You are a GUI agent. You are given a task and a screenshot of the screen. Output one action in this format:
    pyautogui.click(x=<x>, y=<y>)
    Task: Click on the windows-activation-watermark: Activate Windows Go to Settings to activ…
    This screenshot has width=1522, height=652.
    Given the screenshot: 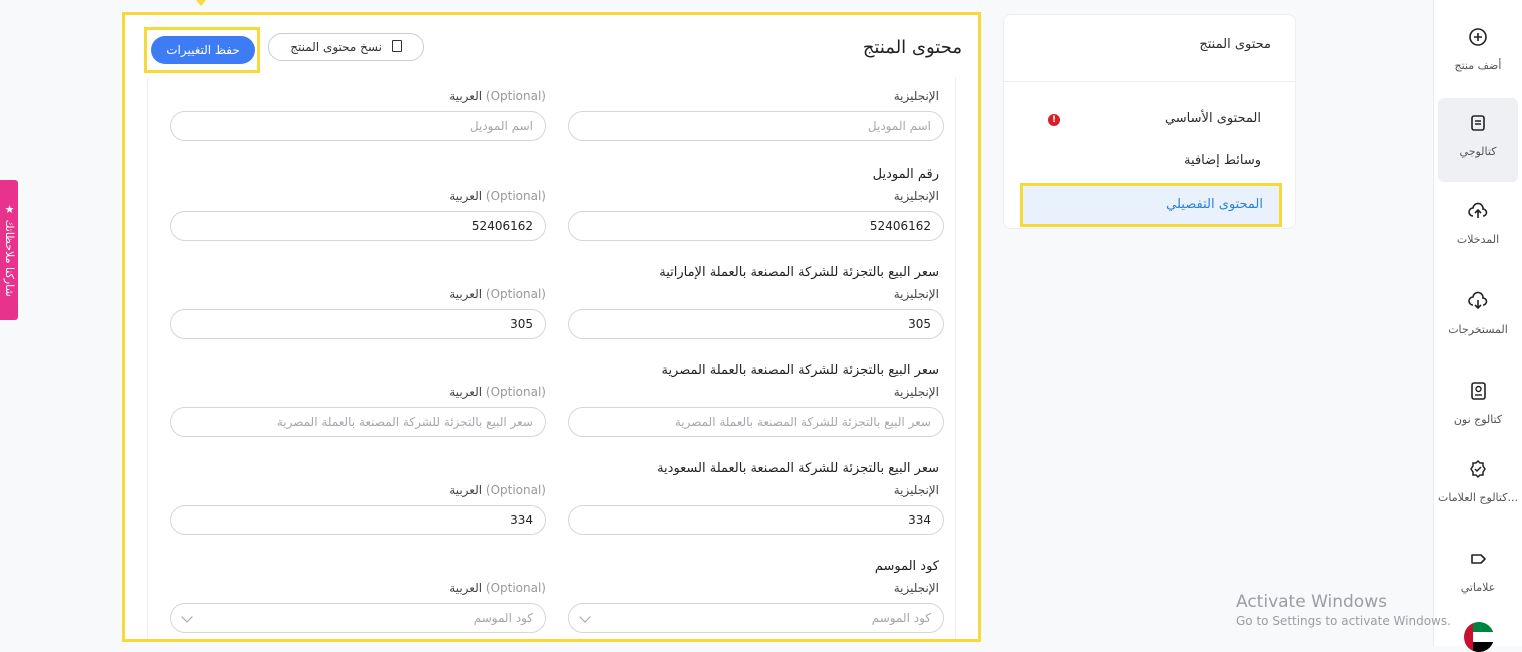 What is the action you would take?
    pyautogui.click(x=1343, y=610)
    